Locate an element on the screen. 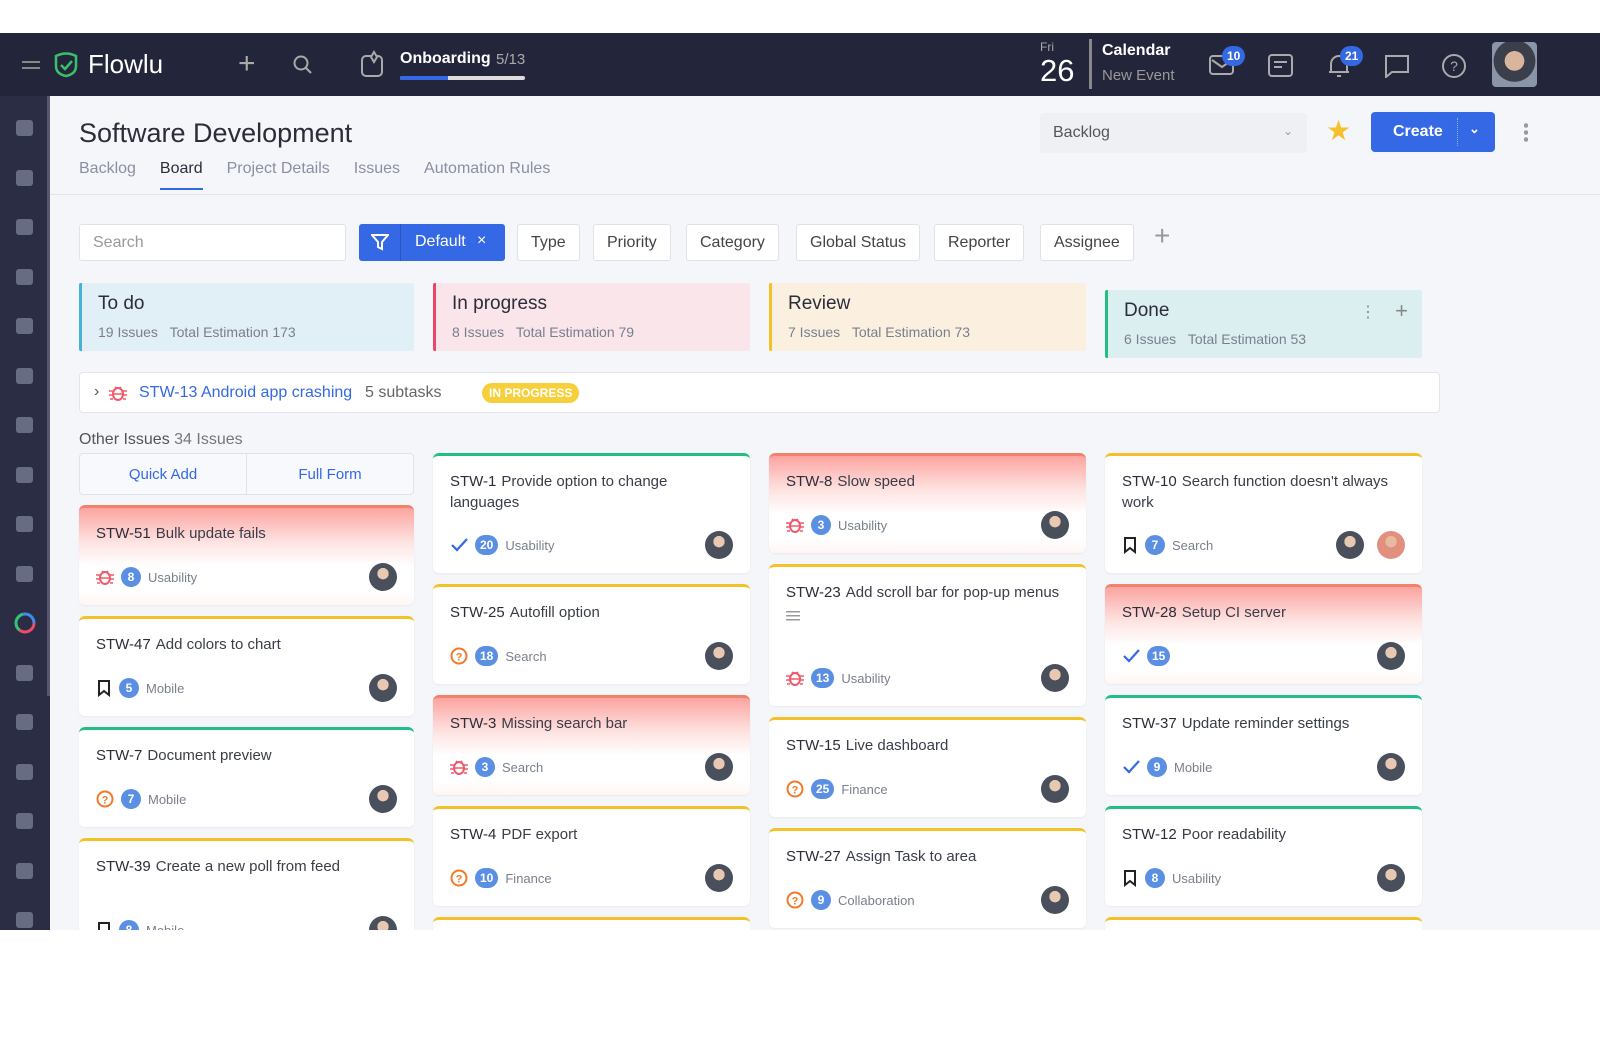  issue-card: STW-47 Add colors to chart 5 Mobile is located at coordinates (246, 666).